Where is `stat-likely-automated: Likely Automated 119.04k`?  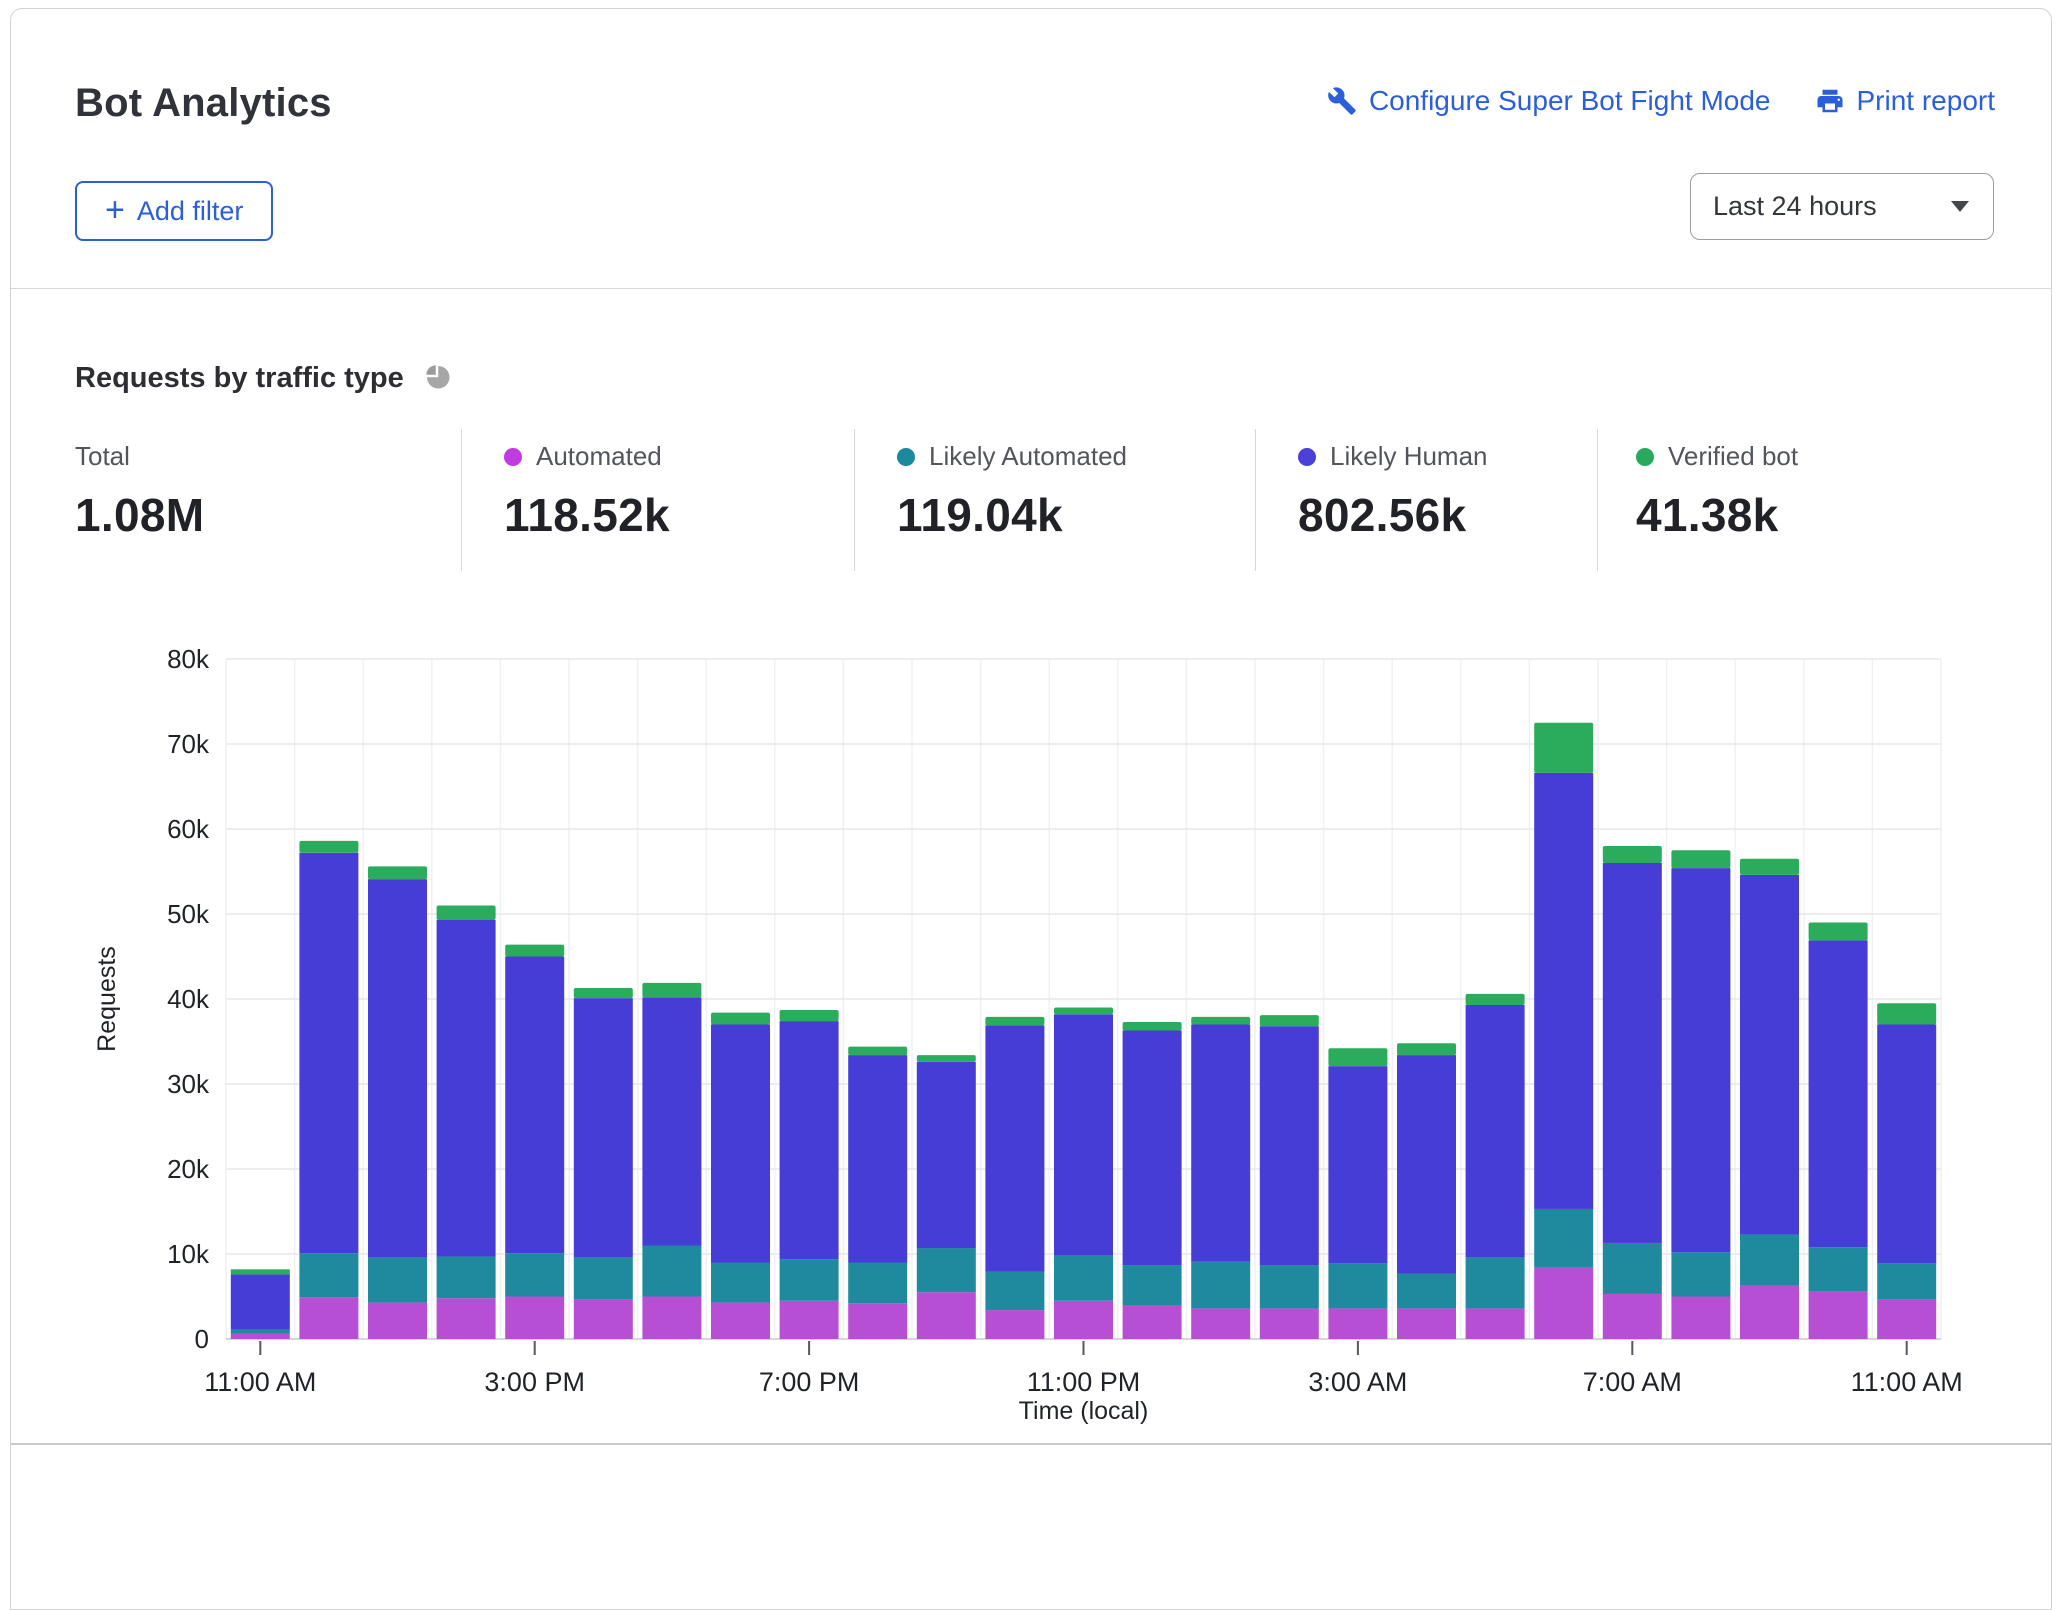 stat-likely-automated: Likely Automated 119.04k is located at coordinates (990, 500).